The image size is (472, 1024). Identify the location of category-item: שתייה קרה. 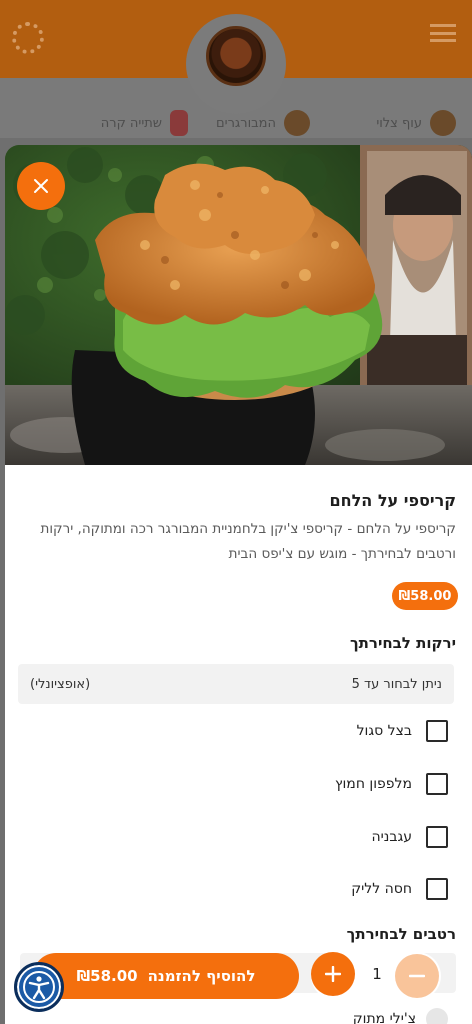
(144, 123).